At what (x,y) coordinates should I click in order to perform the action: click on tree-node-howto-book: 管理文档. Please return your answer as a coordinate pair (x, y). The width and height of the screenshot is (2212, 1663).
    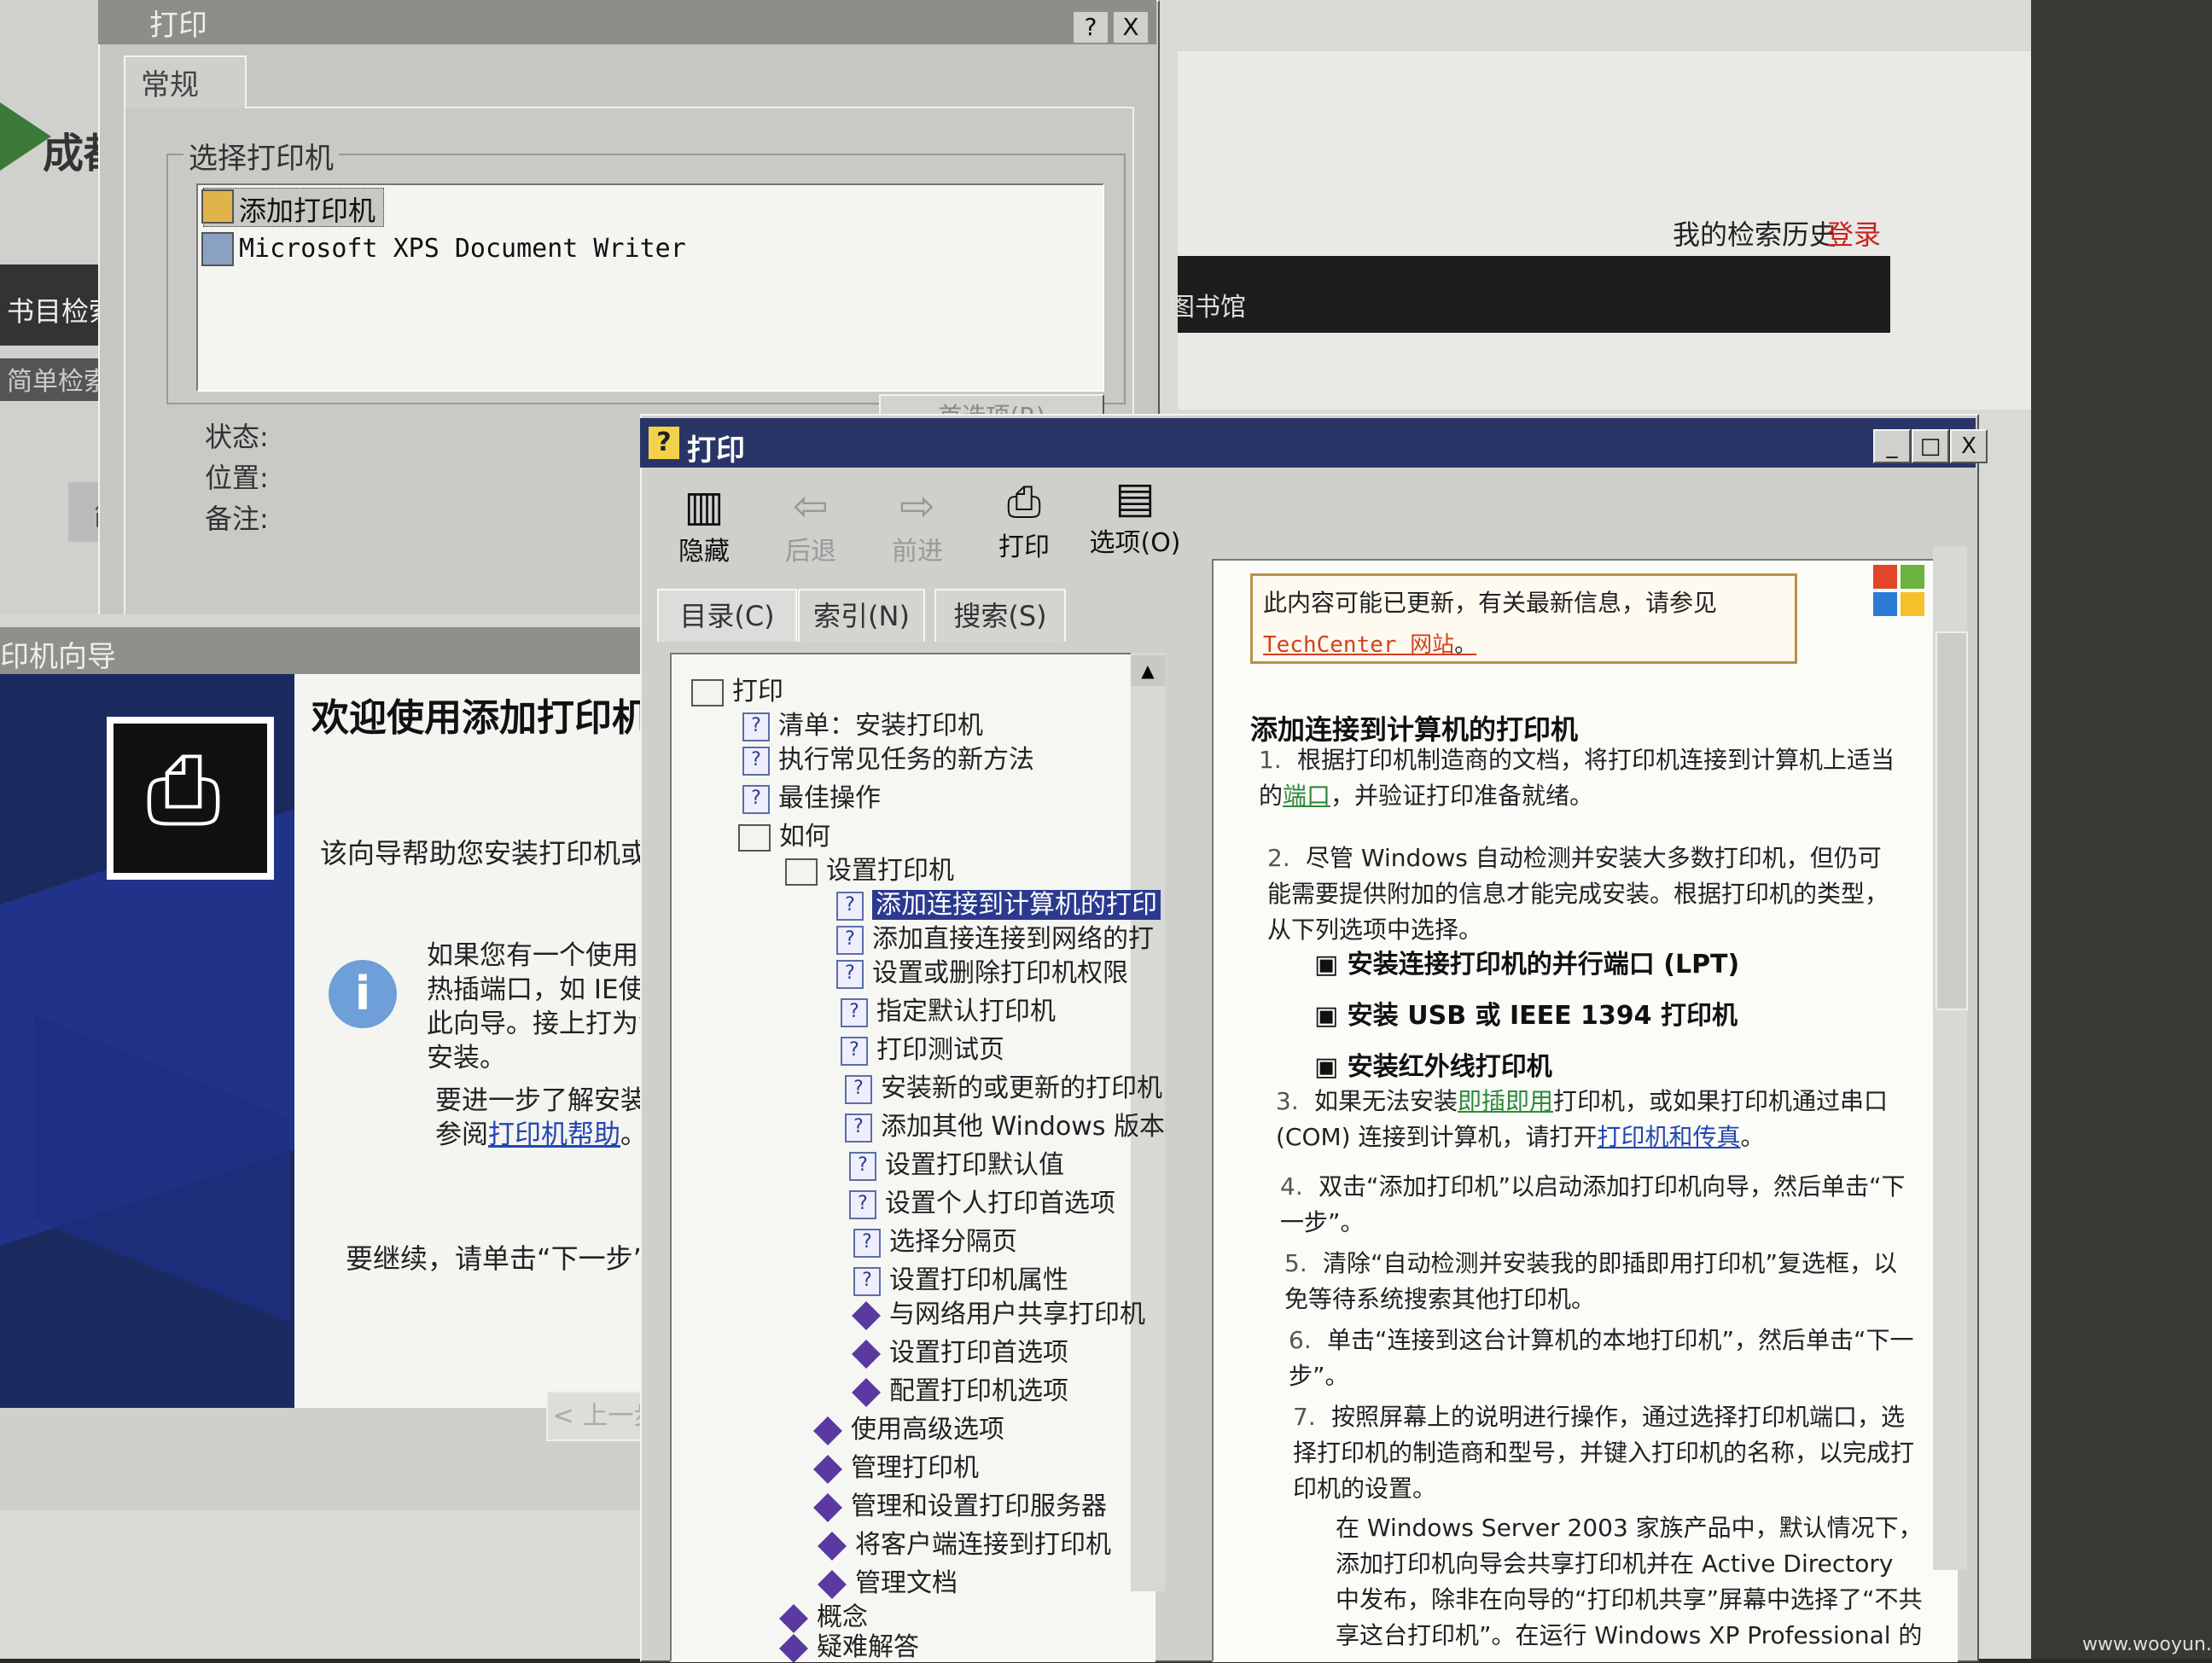
    Looking at the image, I should click on (888, 1580).